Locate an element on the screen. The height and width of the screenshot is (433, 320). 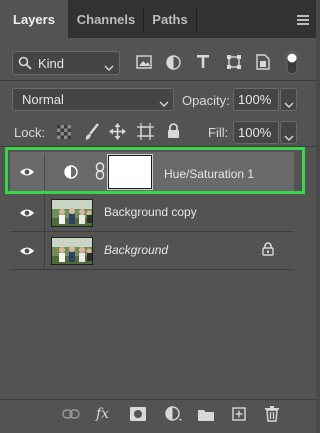
filter-type-icon is located at coordinates (203, 61).